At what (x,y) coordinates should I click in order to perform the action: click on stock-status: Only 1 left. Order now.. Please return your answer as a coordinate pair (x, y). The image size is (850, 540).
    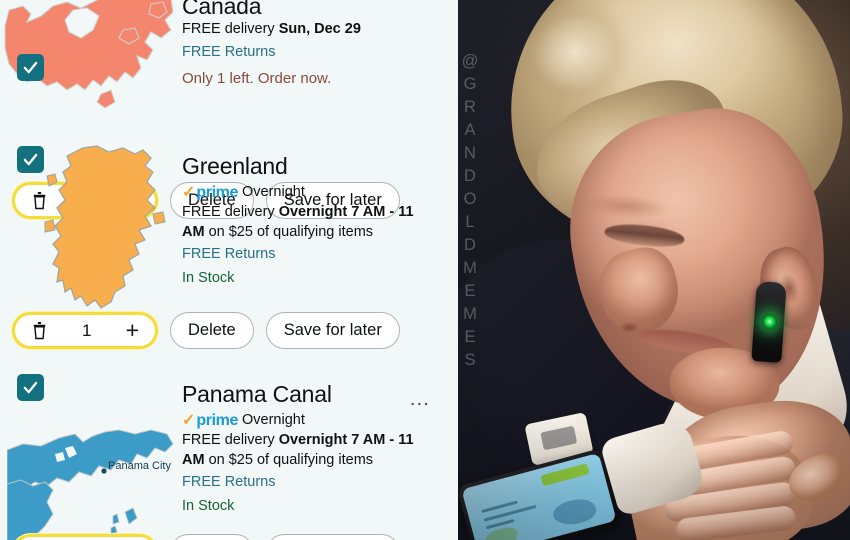
    Looking at the image, I should click on (257, 78).